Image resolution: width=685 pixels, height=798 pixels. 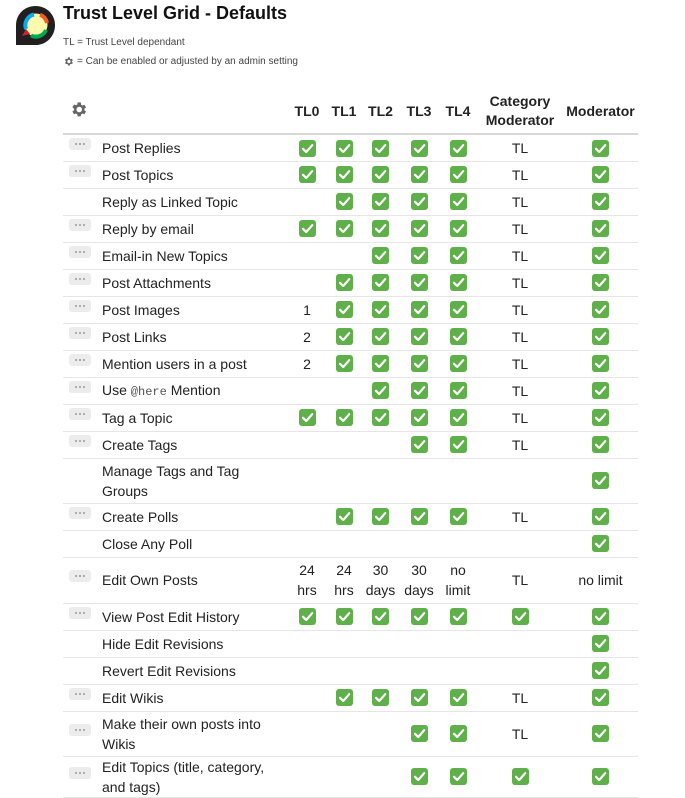 I want to click on feature-name: Edit Wikis, so click(x=194, y=698).